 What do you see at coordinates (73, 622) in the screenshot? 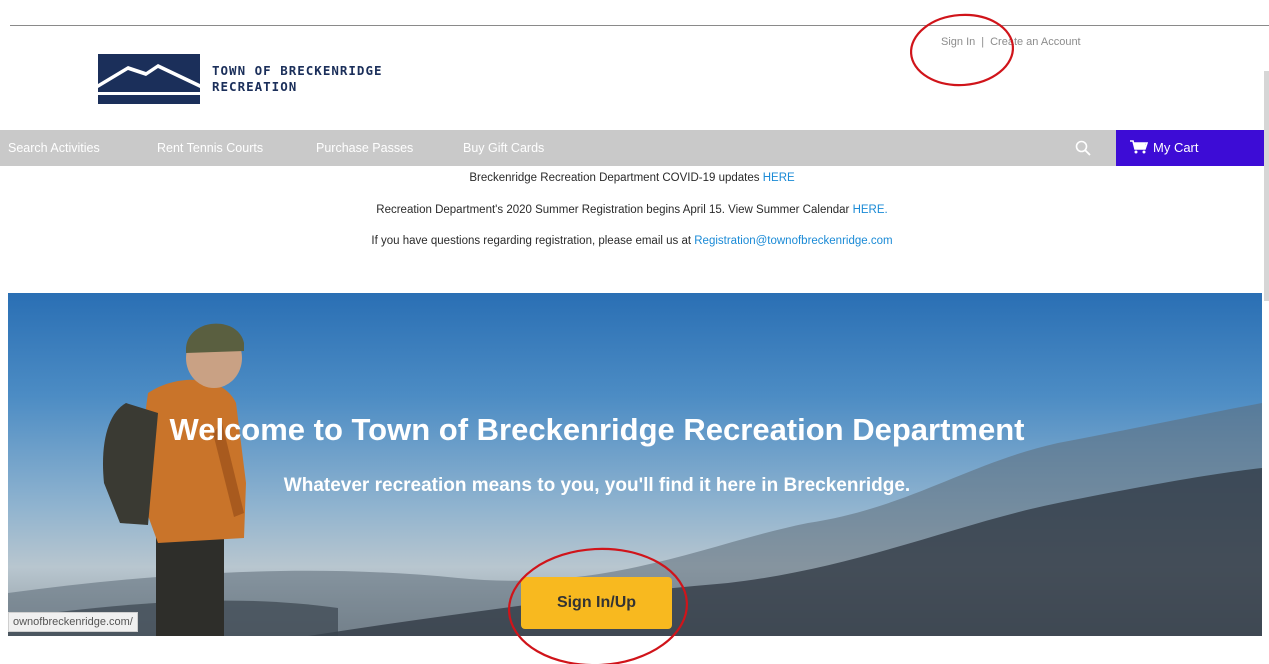
I see `status-bar-url: ownofbreckenridge.com/` at bounding box center [73, 622].